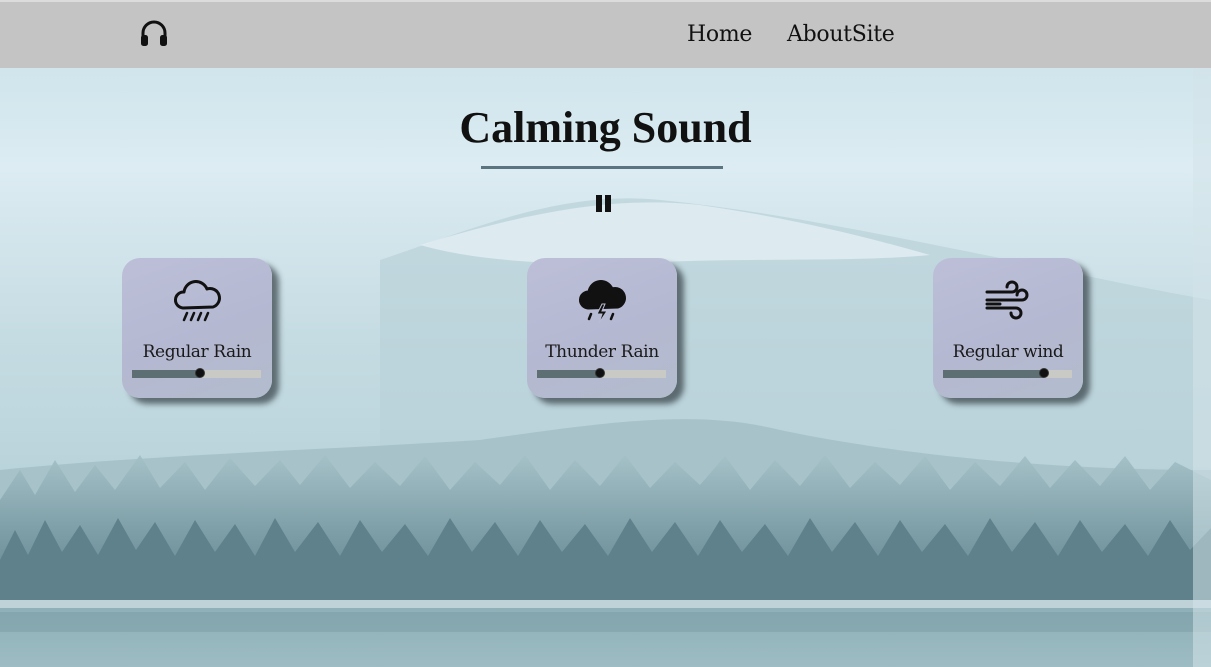  Describe the element at coordinates (1008, 352) in the screenshot. I see `sound-label: Regular wind` at that location.